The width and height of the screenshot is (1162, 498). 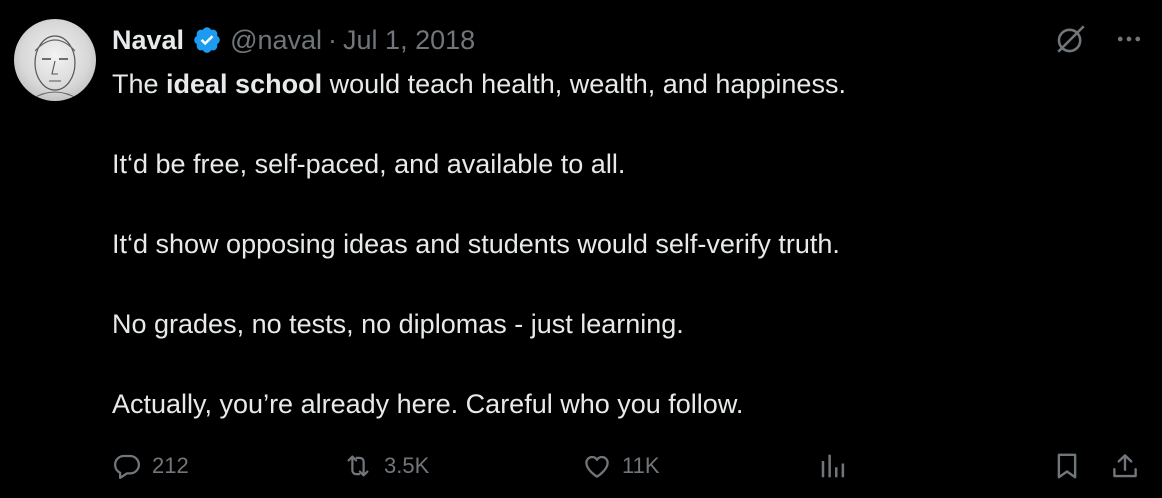 I want to click on like-button: 11K, so click(x=621, y=466).